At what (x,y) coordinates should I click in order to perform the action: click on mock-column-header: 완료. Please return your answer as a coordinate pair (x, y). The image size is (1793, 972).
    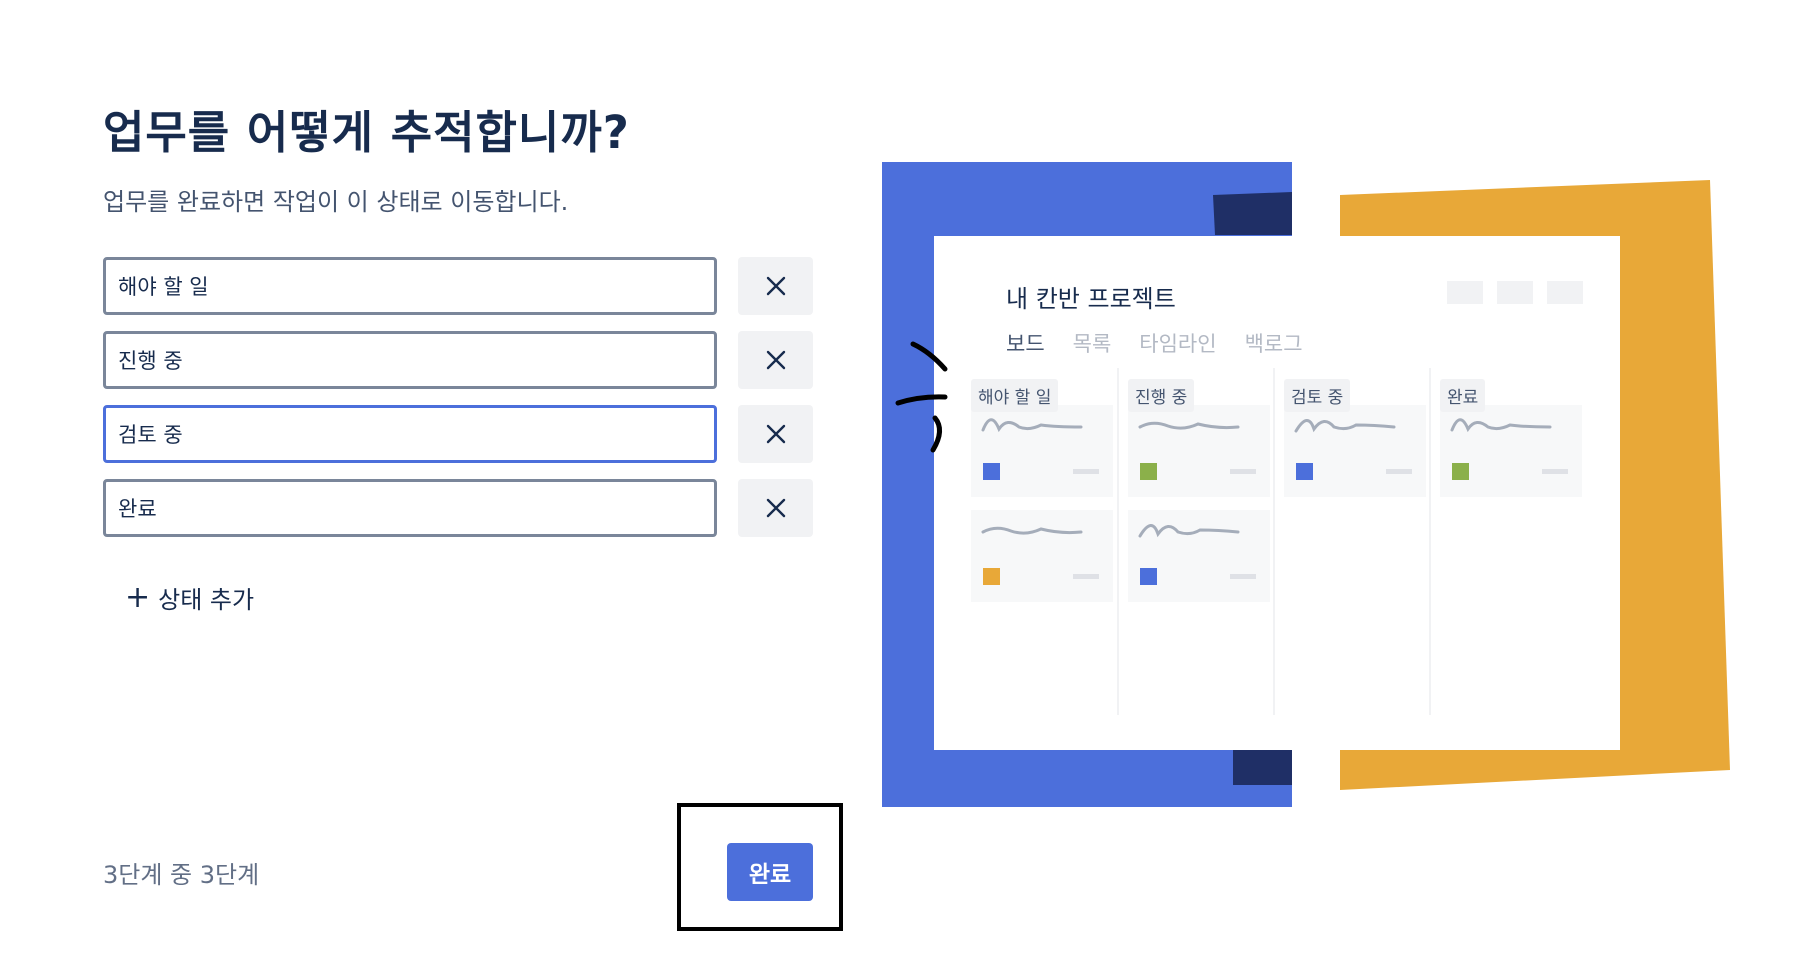
    Looking at the image, I should click on (1463, 395).